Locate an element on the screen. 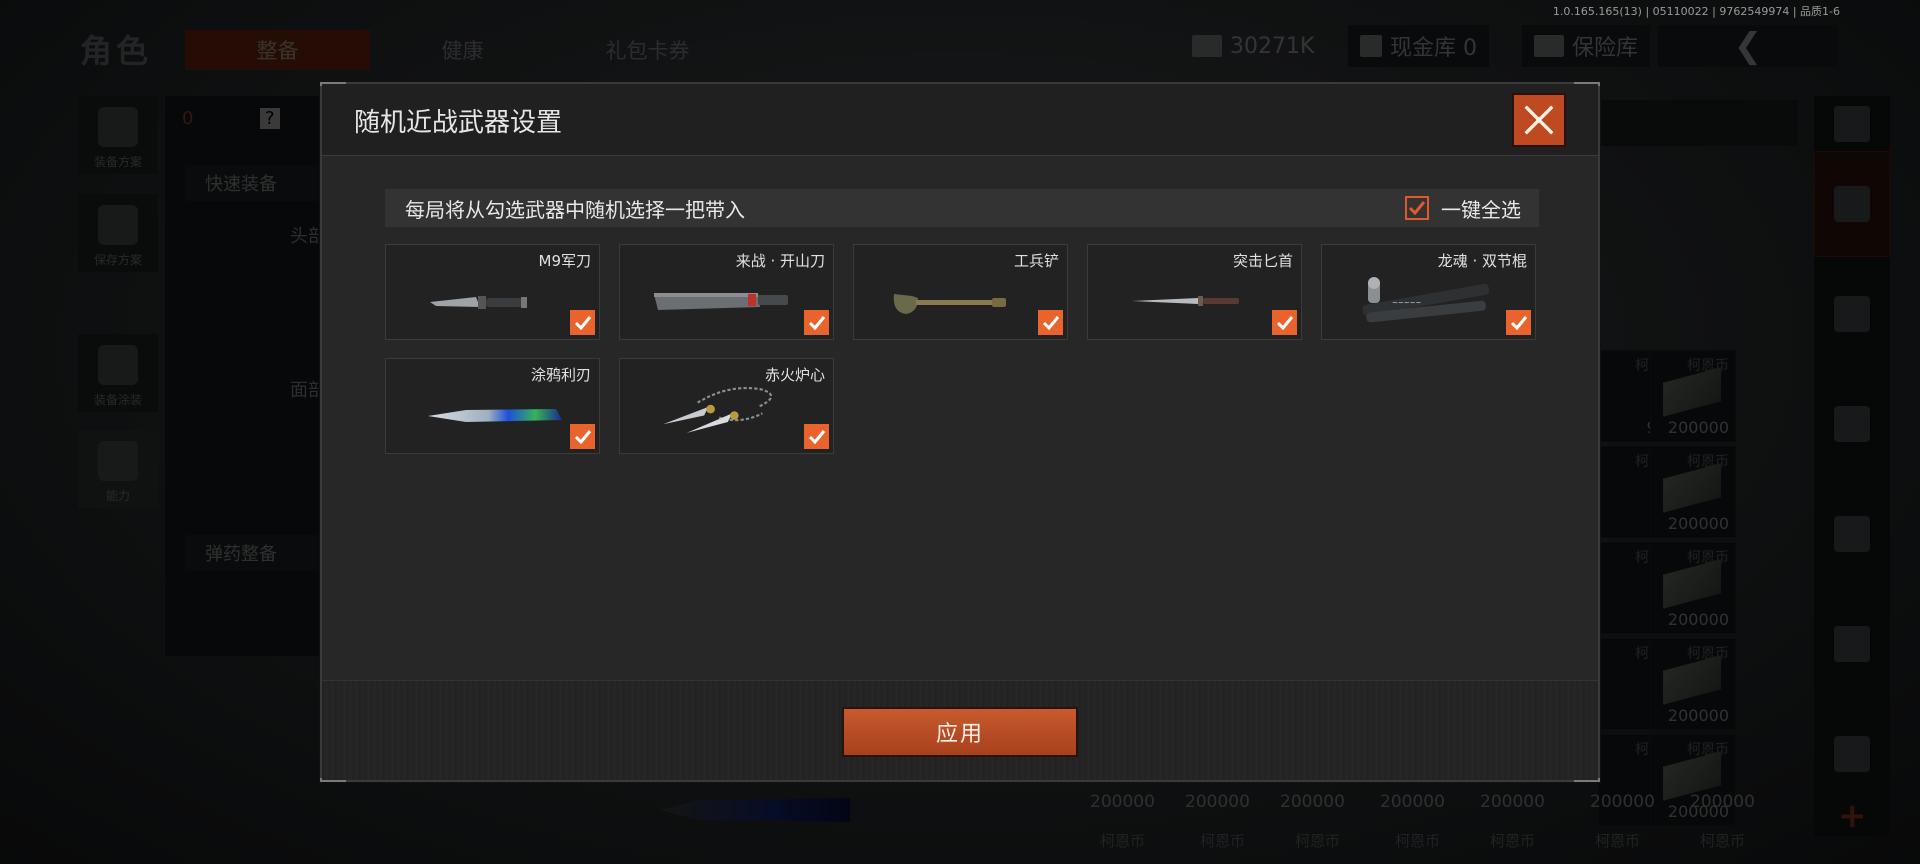 This screenshot has height=864, width=1920. close-icon is located at coordinates (1539, 120).